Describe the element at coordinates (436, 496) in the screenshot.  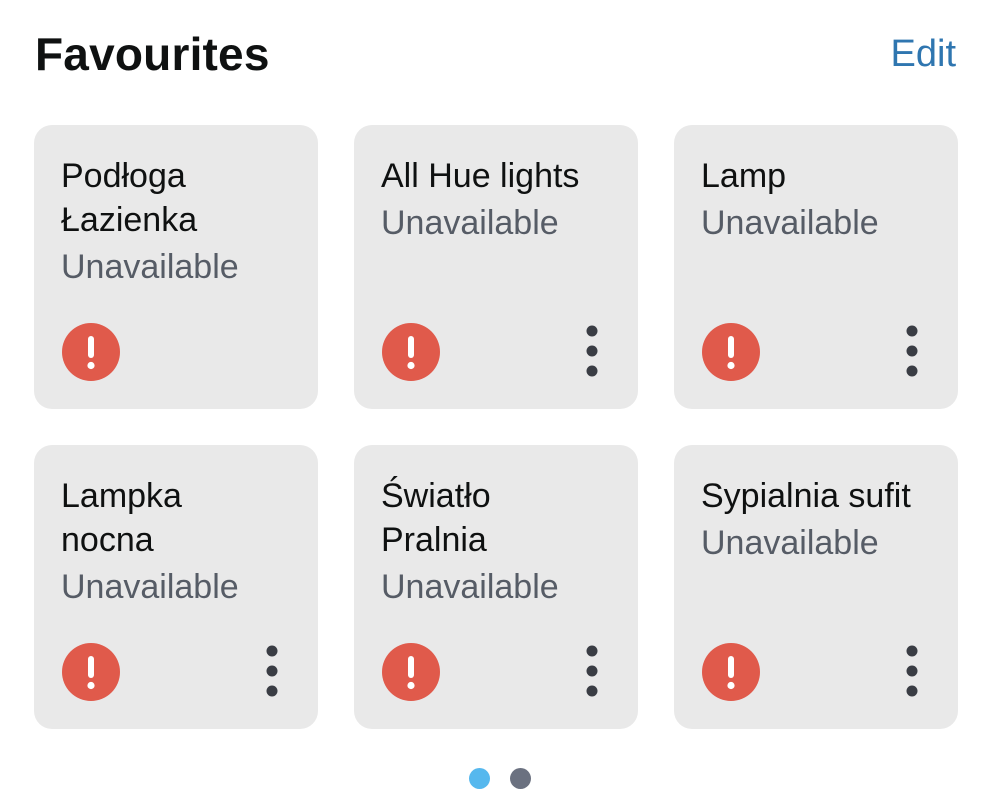
I see `device-name-line: Światło` at that location.